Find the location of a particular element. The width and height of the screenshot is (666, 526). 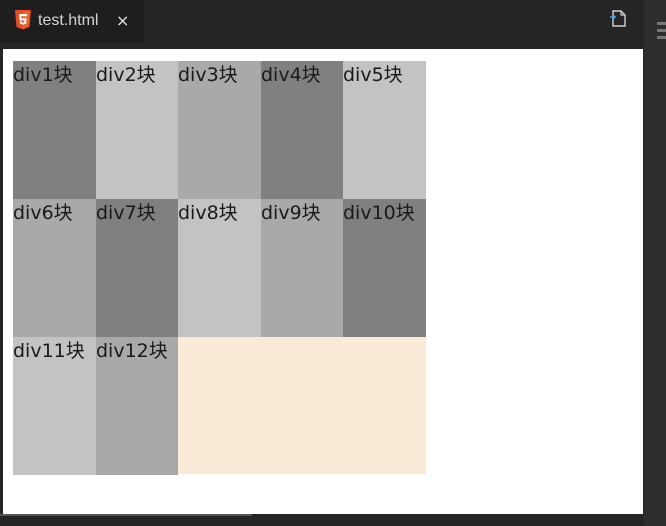

open-in-browser-icon is located at coordinates (619, 18).